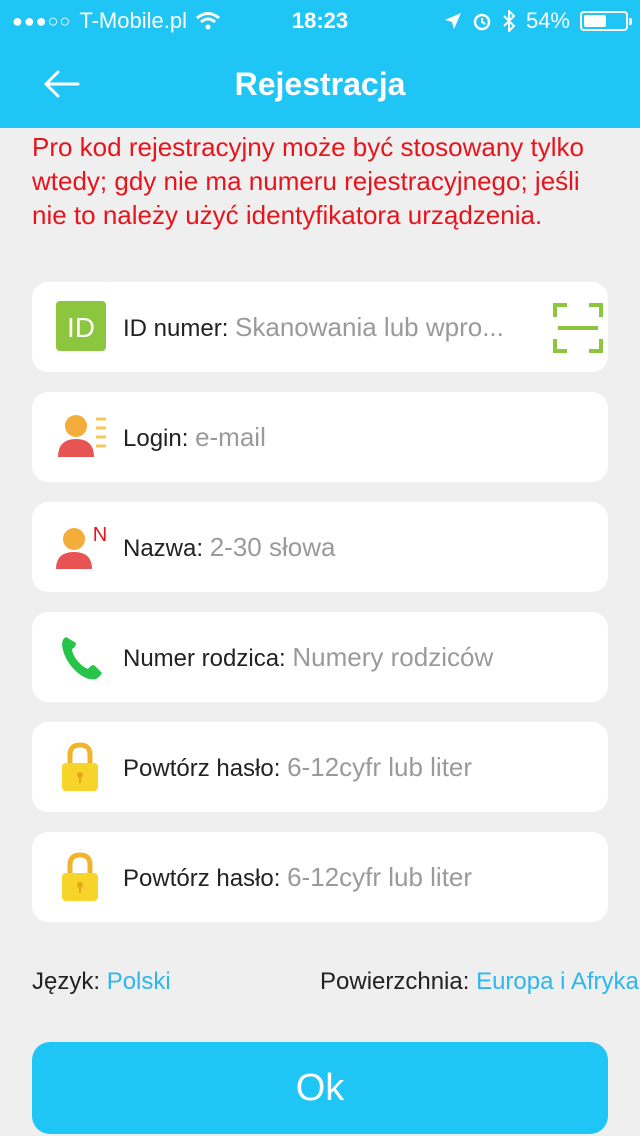 The width and height of the screenshot is (640, 1136). I want to click on bluetooth-icon, so click(509, 21).